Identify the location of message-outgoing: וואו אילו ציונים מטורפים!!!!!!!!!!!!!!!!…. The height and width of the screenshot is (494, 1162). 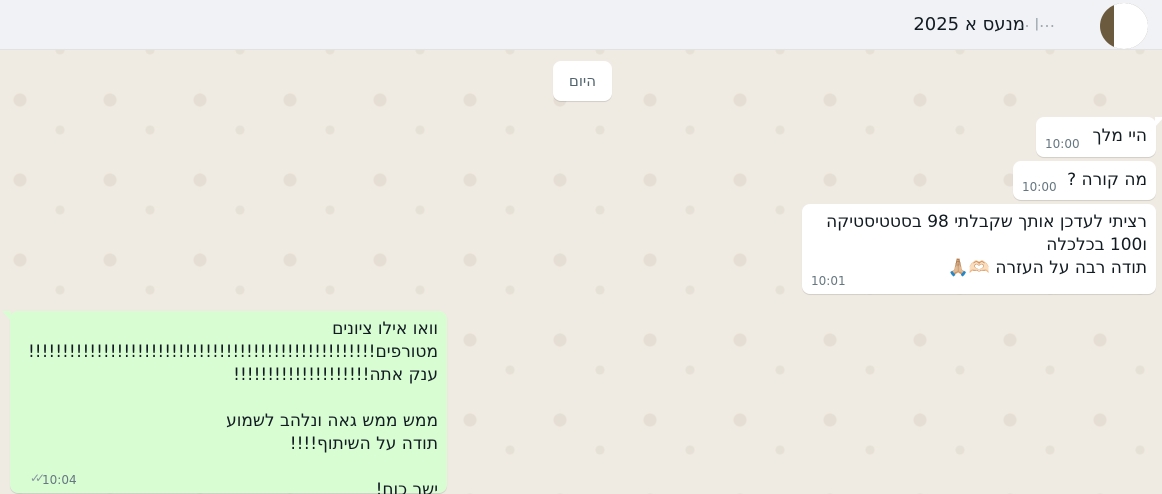
(224, 402).